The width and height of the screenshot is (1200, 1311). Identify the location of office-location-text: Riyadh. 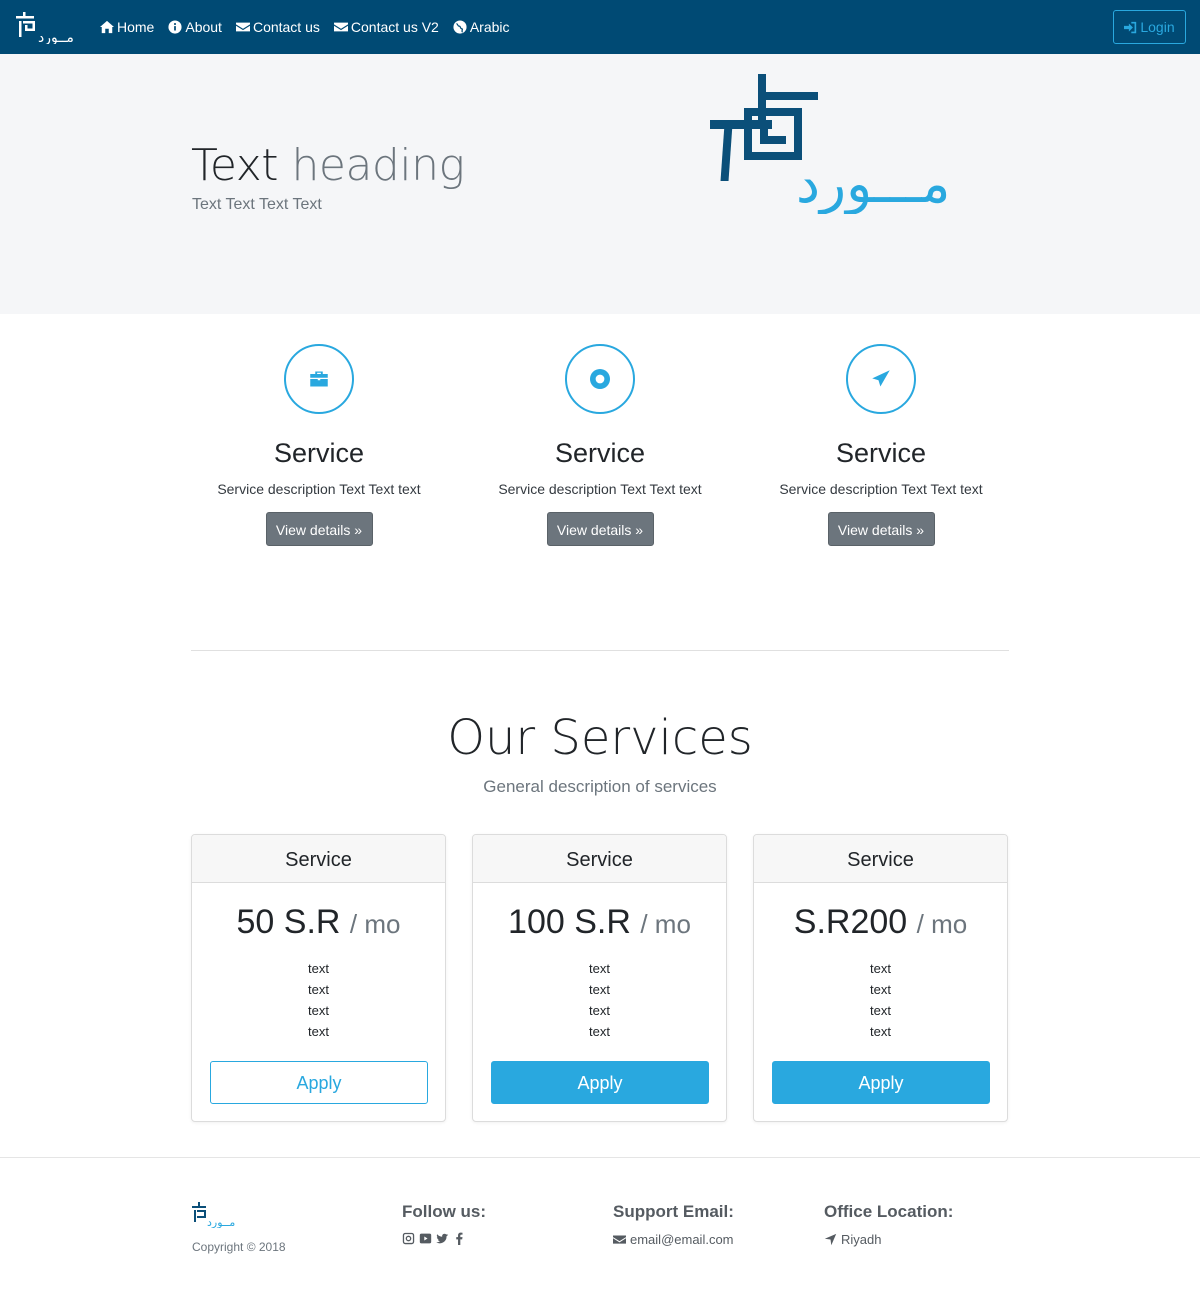
(861, 1239).